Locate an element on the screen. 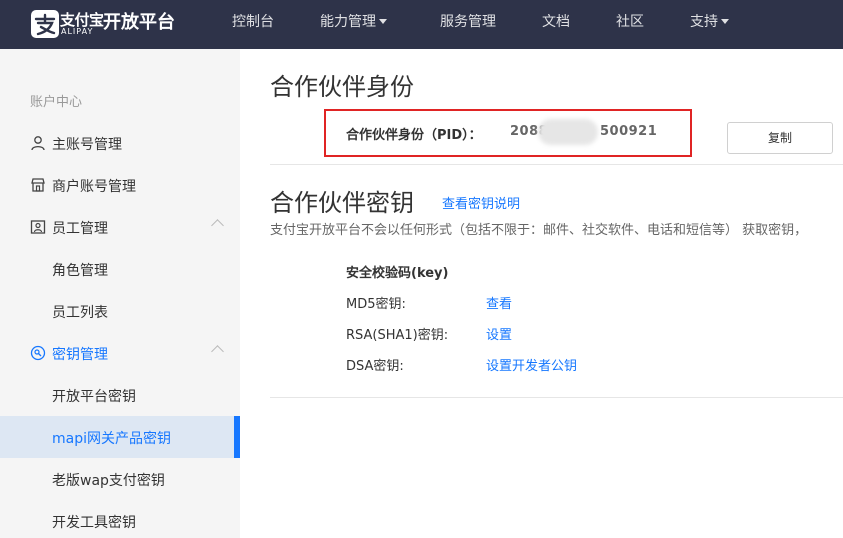 This screenshot has height=538, width=843. logo-subtext: ALIPAY is located at coordinates (77, 31).